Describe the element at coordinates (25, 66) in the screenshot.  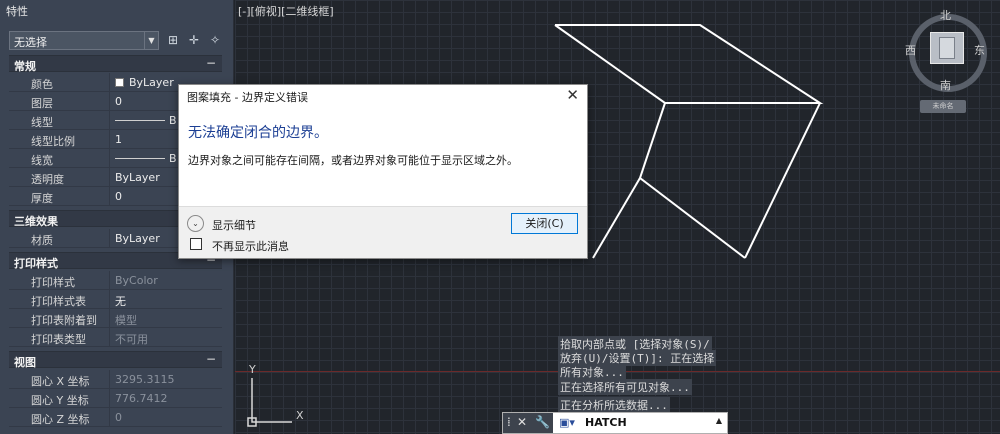
I see `section-general-label: 常规` at that location.